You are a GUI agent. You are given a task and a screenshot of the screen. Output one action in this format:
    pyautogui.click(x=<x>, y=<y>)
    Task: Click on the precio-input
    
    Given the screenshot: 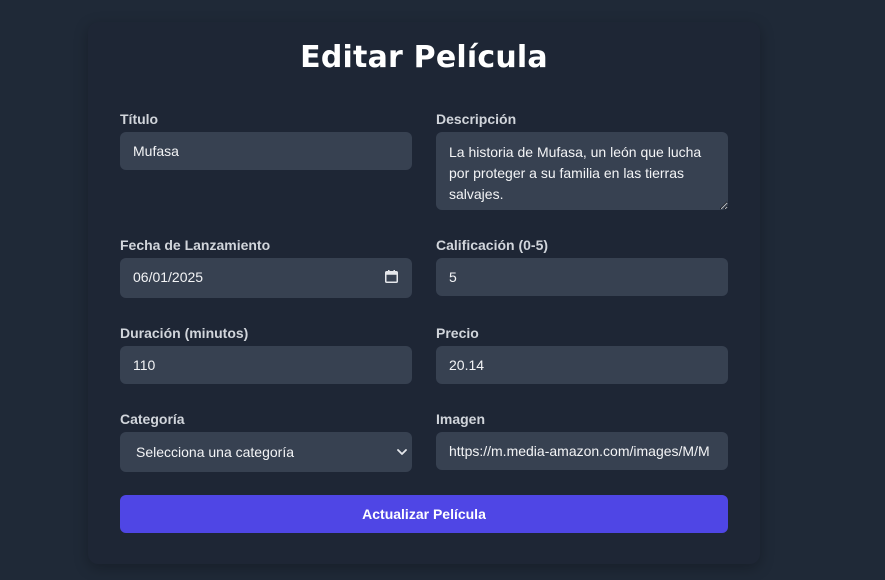 What is the action you would take?
    pyautogui.click(x=582, y=365)
    